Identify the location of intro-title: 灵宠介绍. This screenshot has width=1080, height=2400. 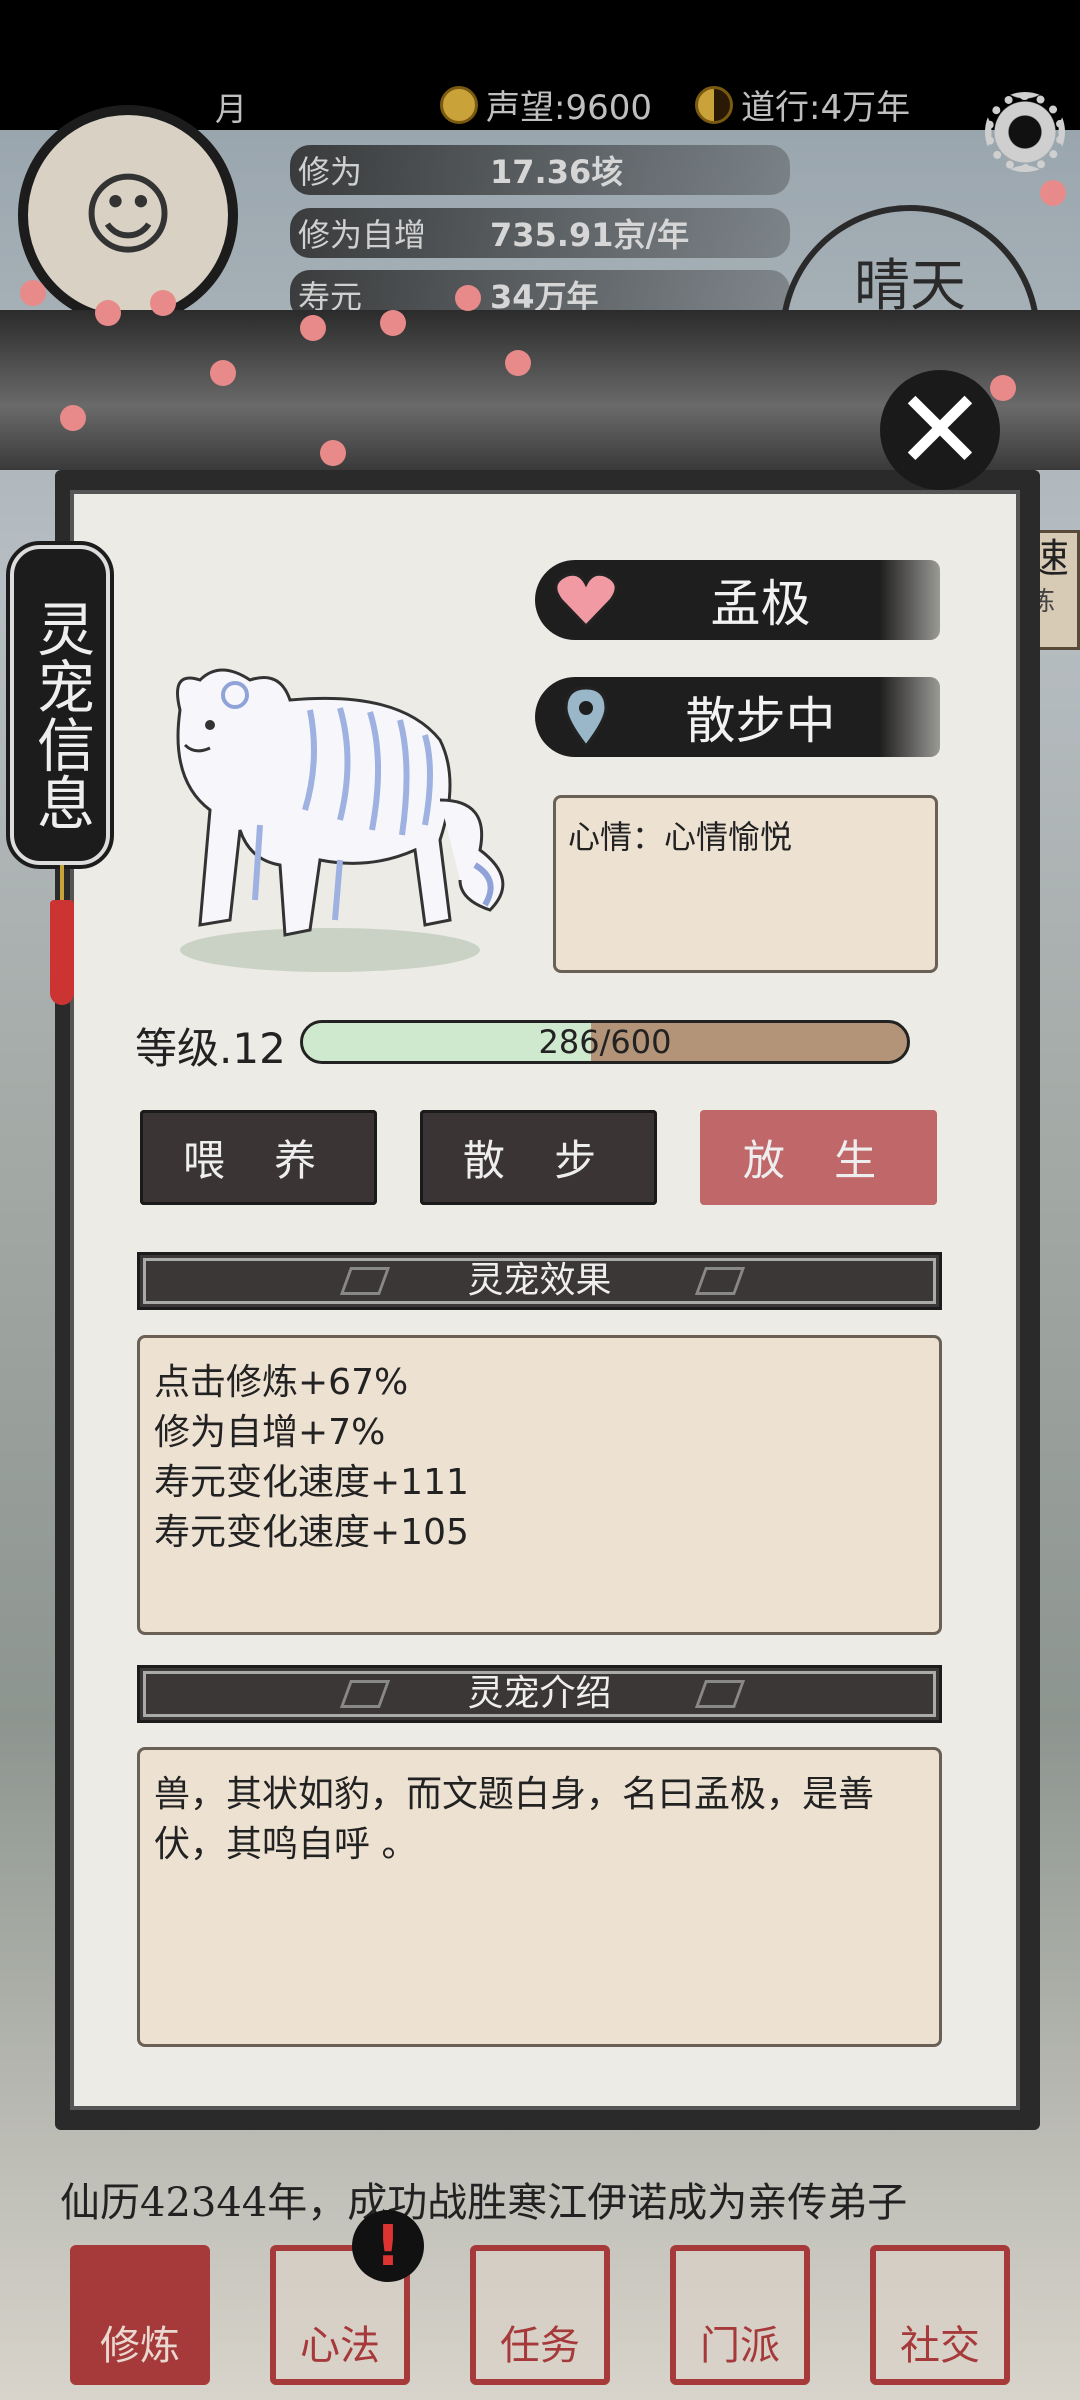
(539, 1693).